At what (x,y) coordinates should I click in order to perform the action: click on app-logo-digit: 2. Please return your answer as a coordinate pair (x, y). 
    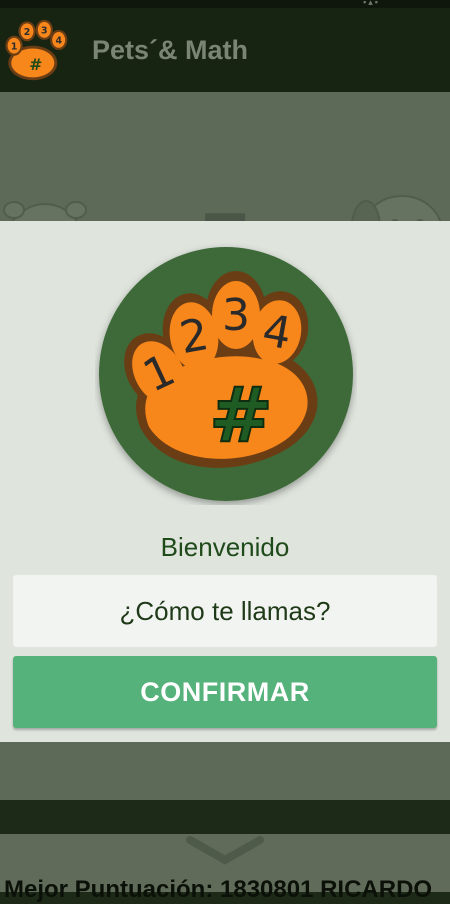
    Looking at the image, I should click on (27, 32).